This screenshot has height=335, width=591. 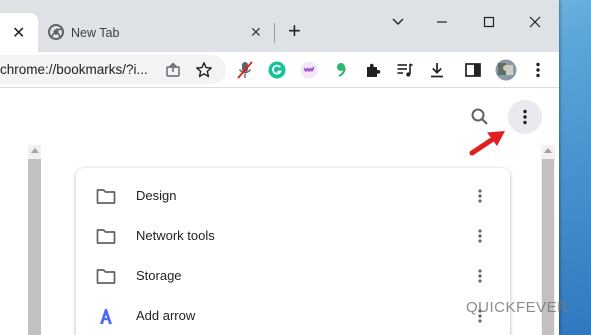 I want to click on red-arrow-annotation, so click(x=487, y=143).